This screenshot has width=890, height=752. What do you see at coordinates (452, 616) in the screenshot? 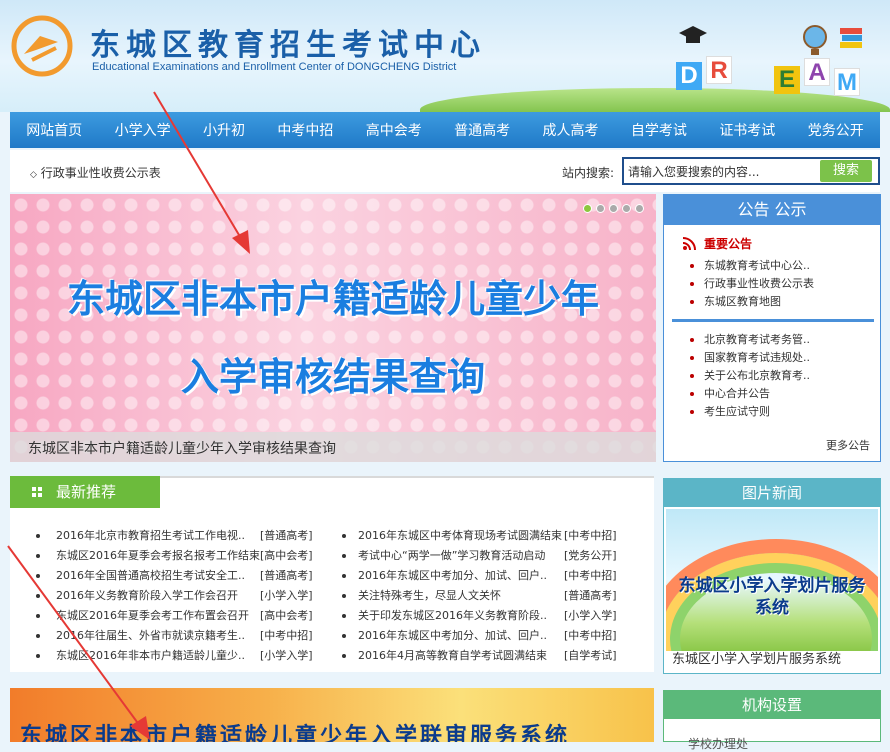
I see `latest-item-title: 关于印发东城区2016年义务教育阶段..` at bounding box center [452, 616].